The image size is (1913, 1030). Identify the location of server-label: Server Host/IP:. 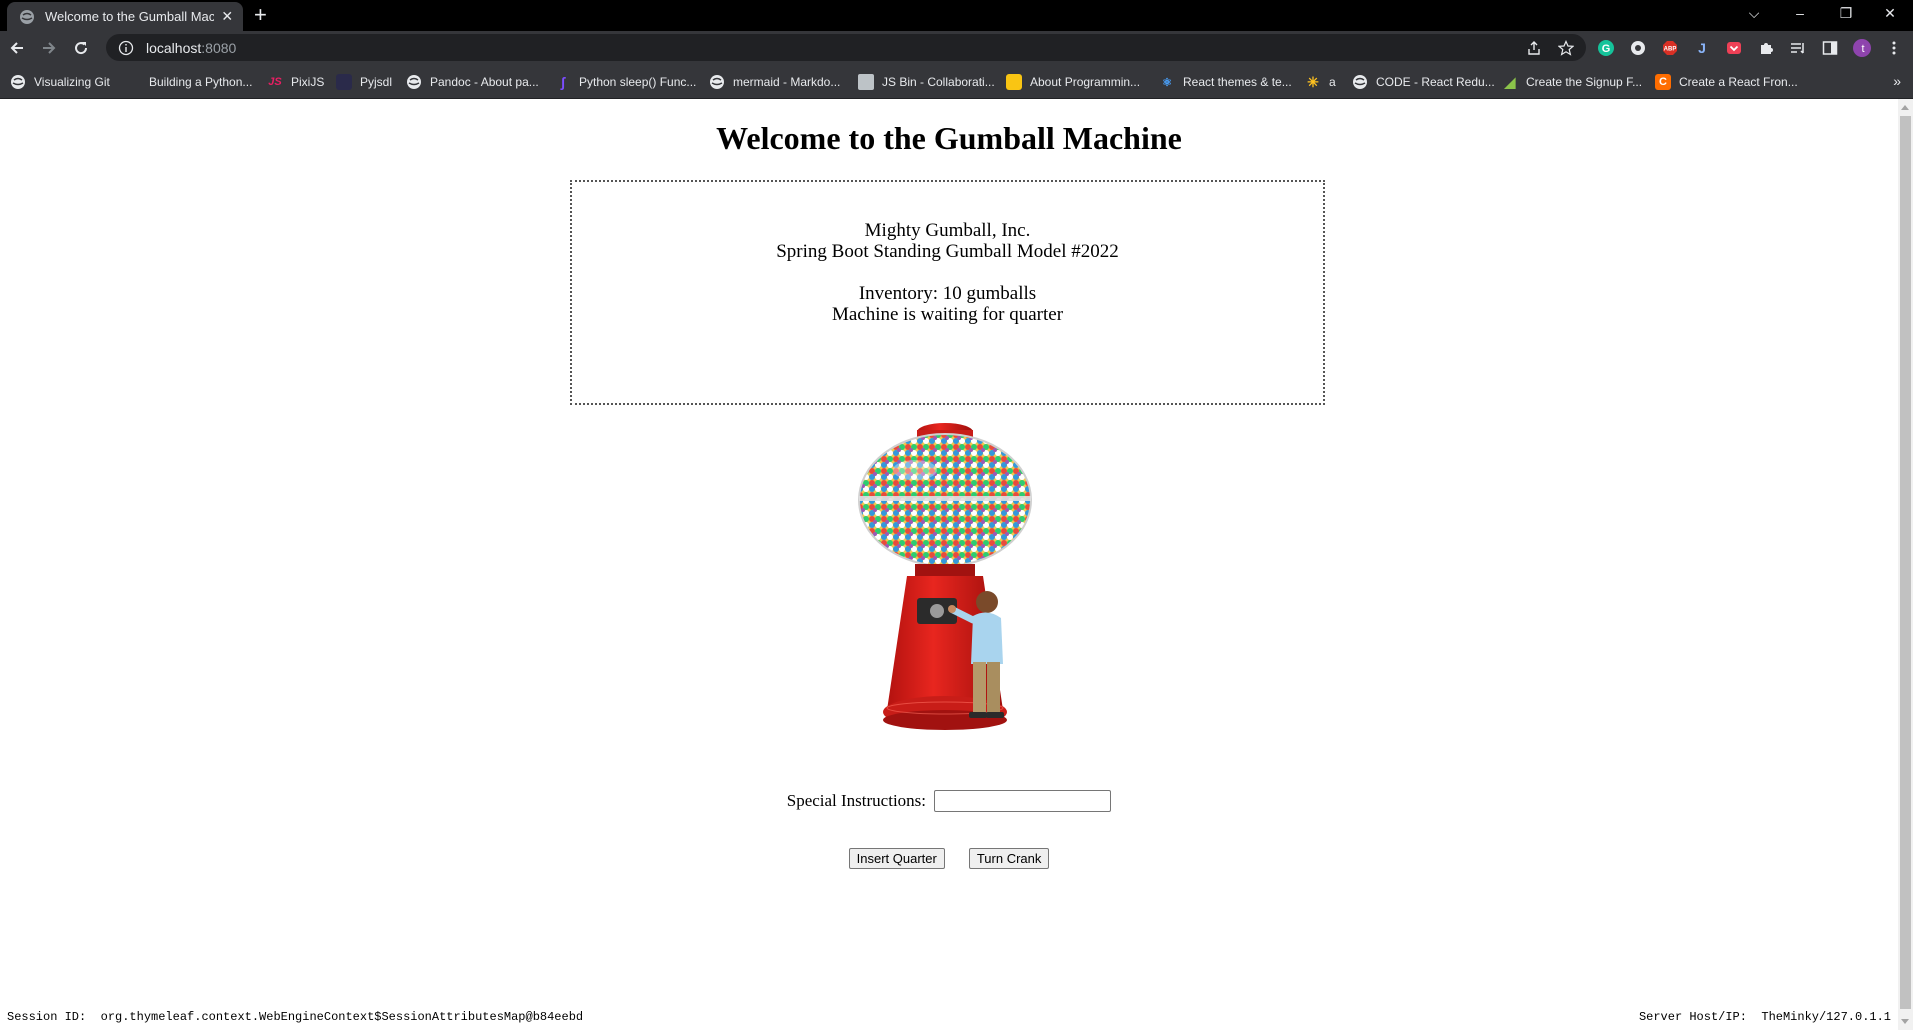
(1692, 1017).